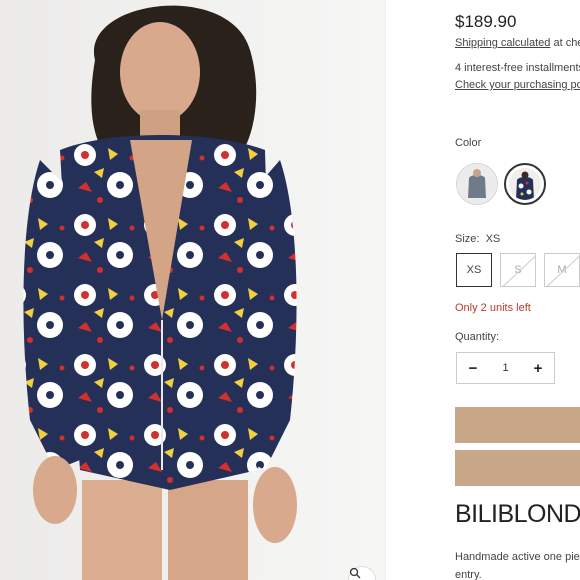  I want to click on color-swatch-grey, so click(477, 184).